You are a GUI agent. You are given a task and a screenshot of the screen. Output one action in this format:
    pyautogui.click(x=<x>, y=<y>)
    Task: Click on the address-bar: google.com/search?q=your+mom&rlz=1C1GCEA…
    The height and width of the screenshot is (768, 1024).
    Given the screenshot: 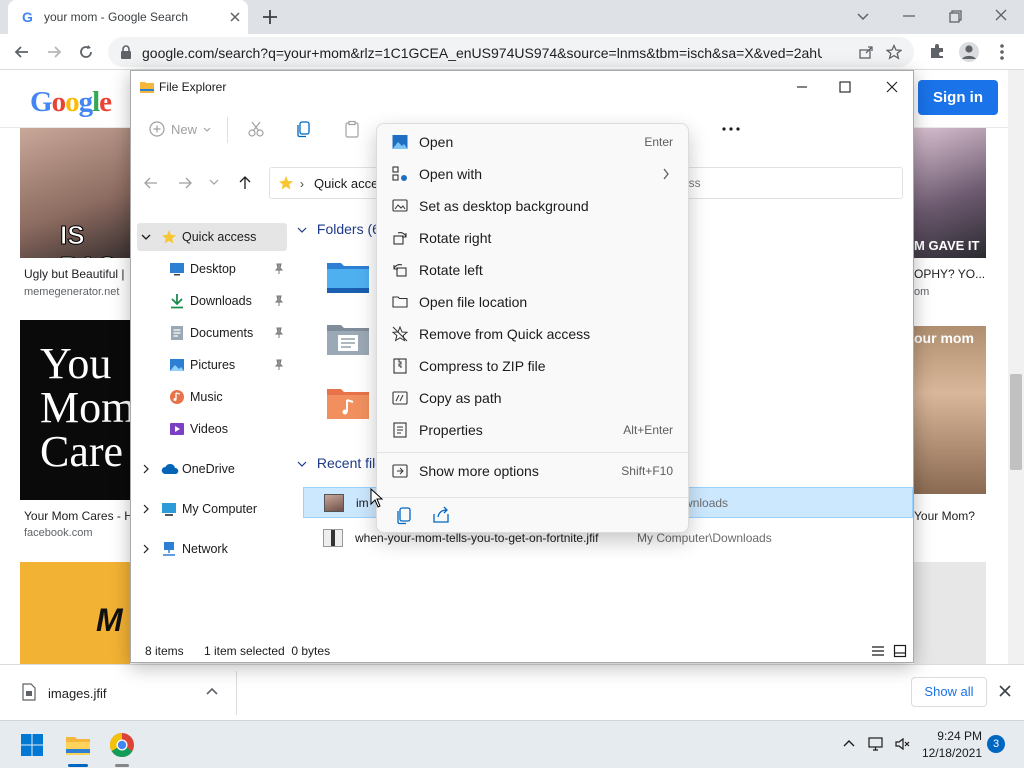 What is the action you would take?
    pyautogui.click(x=511, y=52)
    